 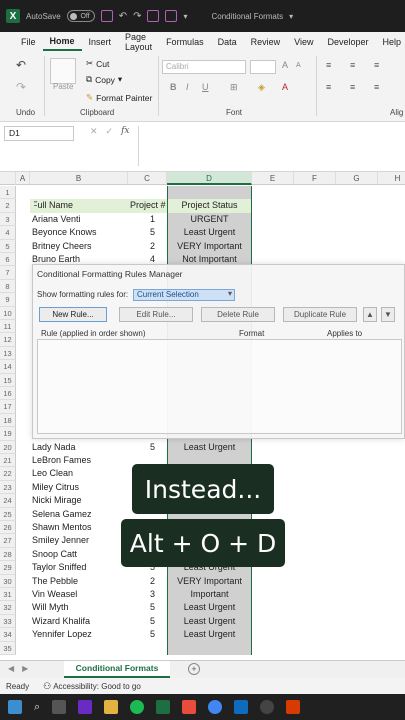 What do you see at coordinates (273, 178) in the screenshot?
I see `column-header-e: E` at bounding box center [273, 178].